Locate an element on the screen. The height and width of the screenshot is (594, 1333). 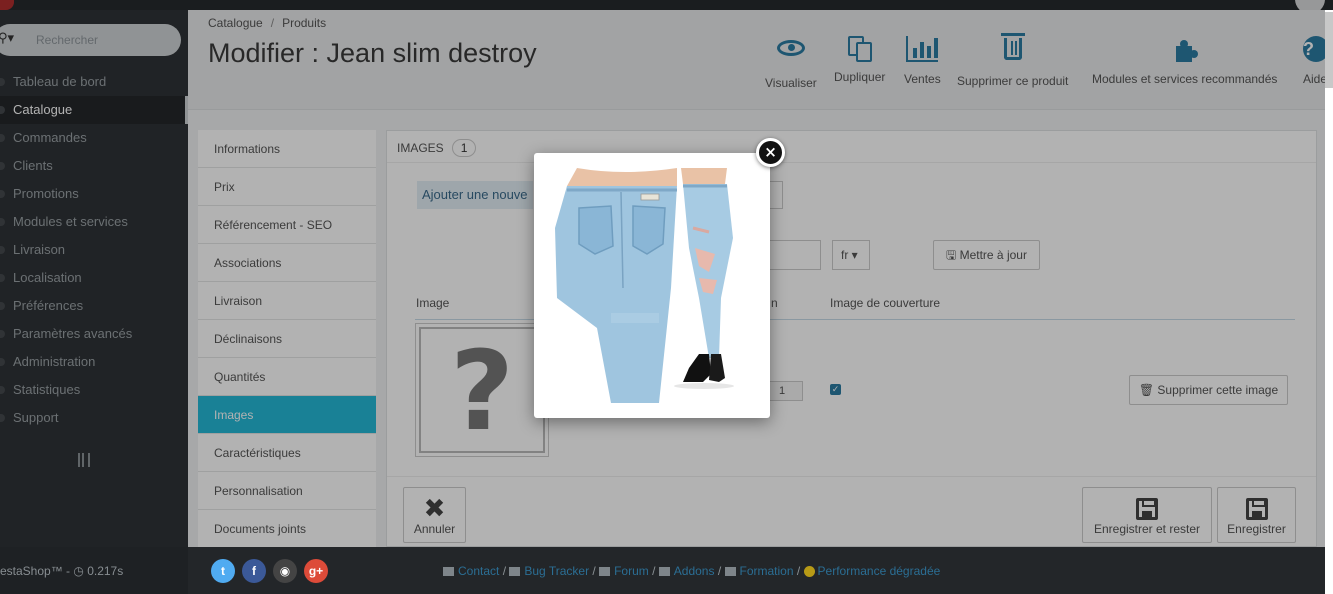
link-bug-tracker: Bug Tracker is located at coordinates (556, 571).